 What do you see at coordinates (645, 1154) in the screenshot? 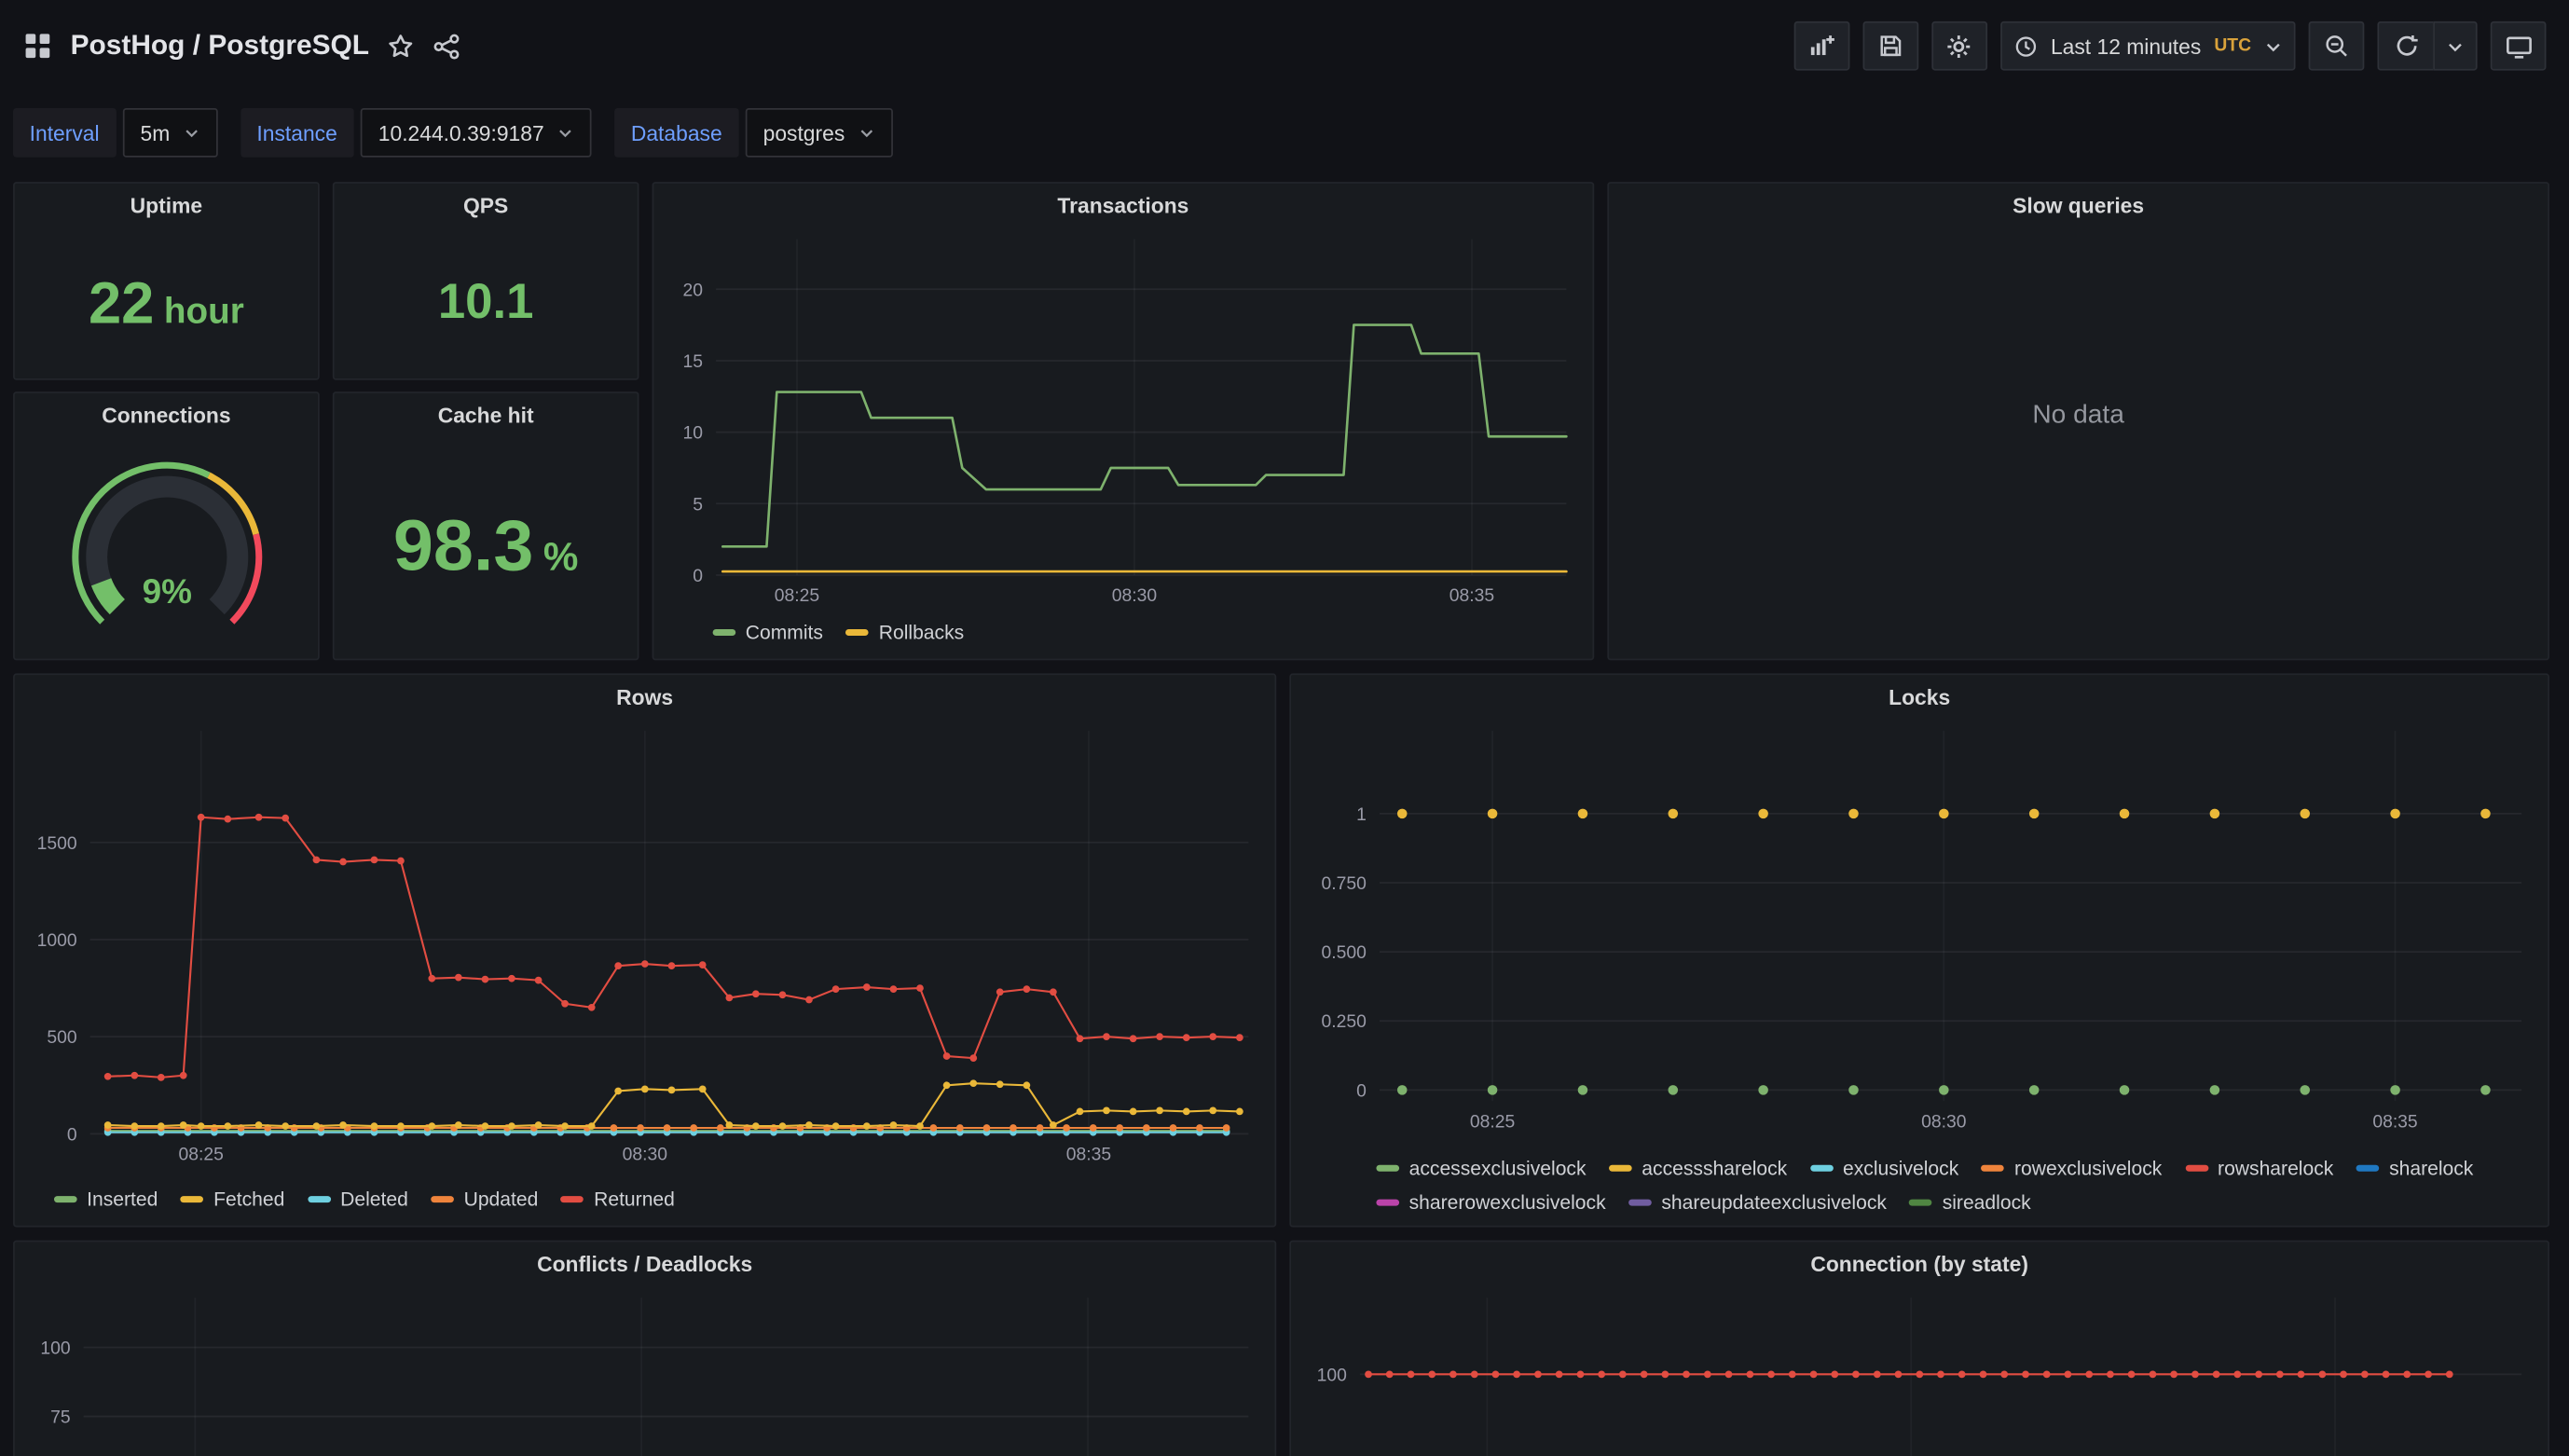
I see `svg-text: 08:30` at bounding box center [645, 1154].